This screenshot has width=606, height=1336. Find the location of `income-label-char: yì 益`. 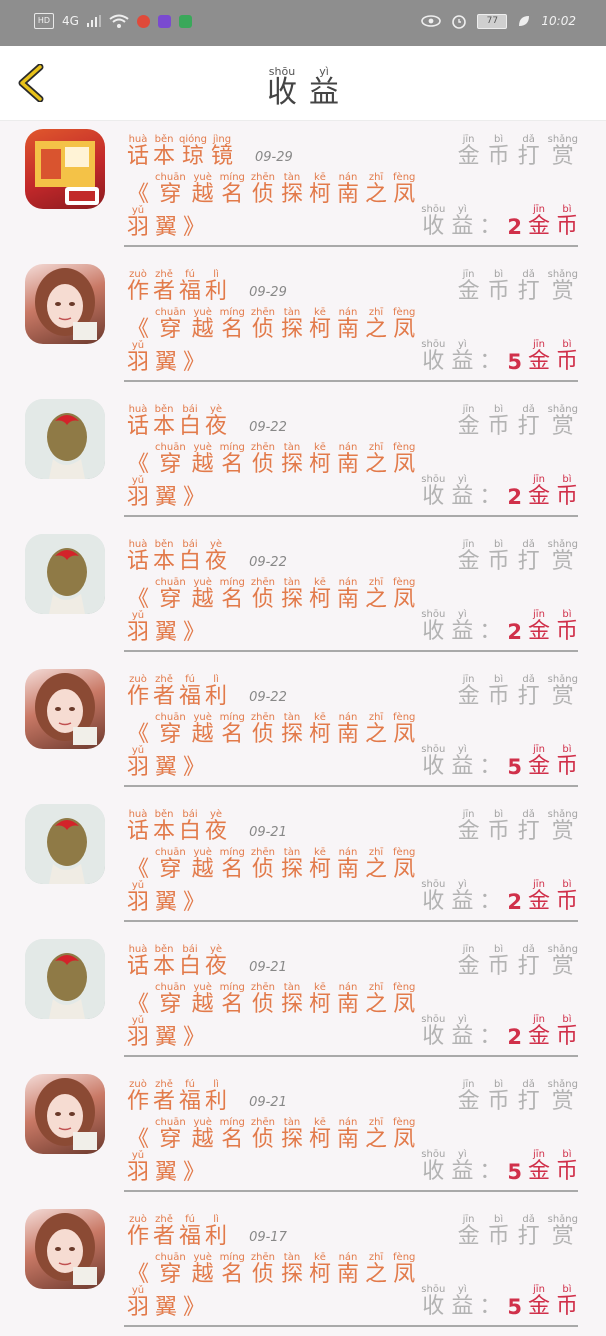

income-label-char: yì 益 is located at coordinates (462, 897).